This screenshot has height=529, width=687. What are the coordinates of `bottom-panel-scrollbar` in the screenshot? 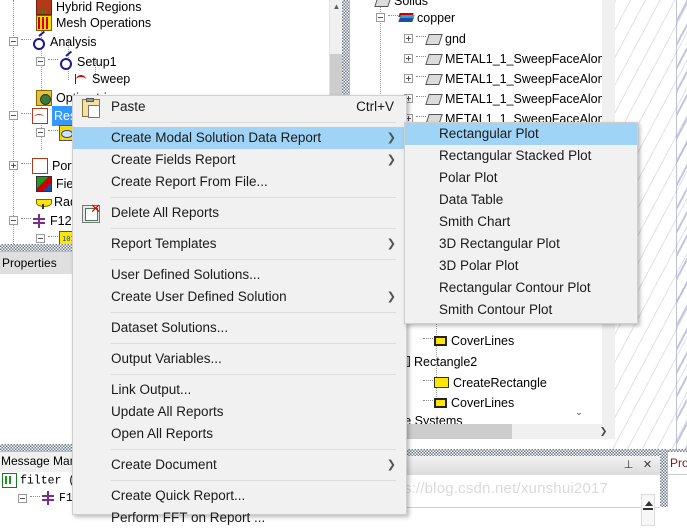 It's located at (648, 510).